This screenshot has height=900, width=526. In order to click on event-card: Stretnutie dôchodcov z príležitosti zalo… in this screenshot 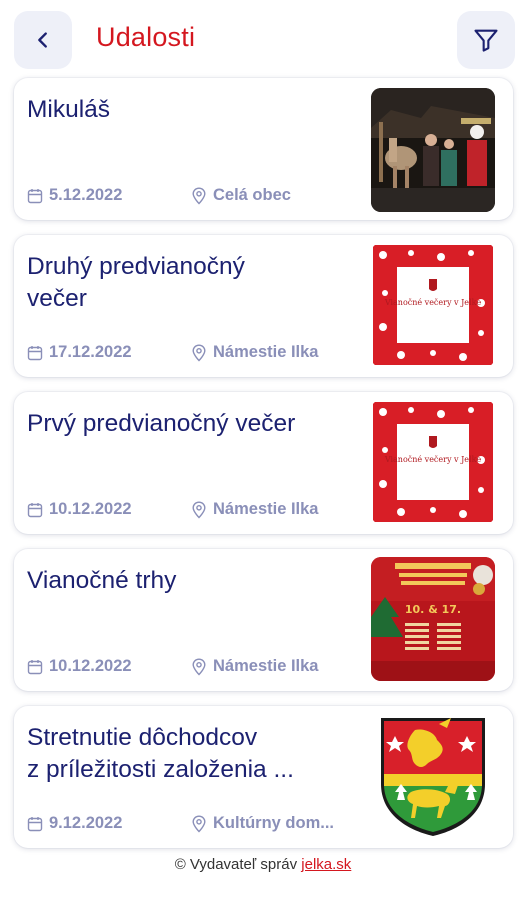, I will do `click(263, 777)`.